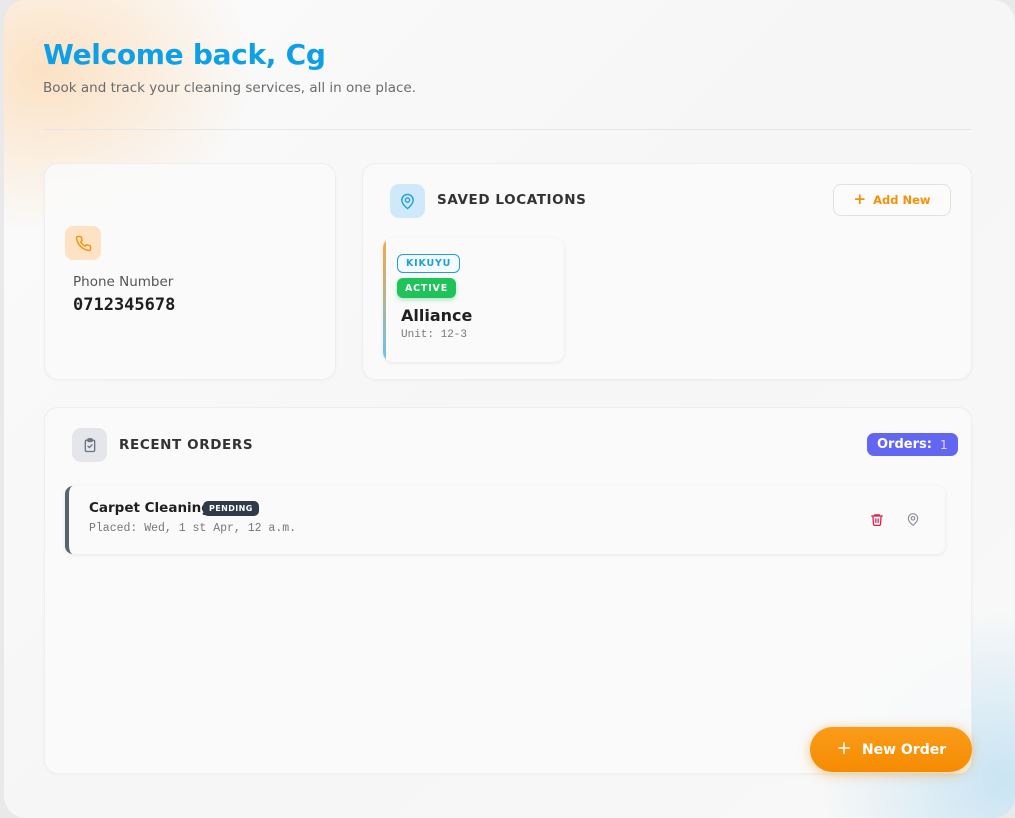  I want to click on phone-card: Phone Number 0712345678, so click(190, 271).